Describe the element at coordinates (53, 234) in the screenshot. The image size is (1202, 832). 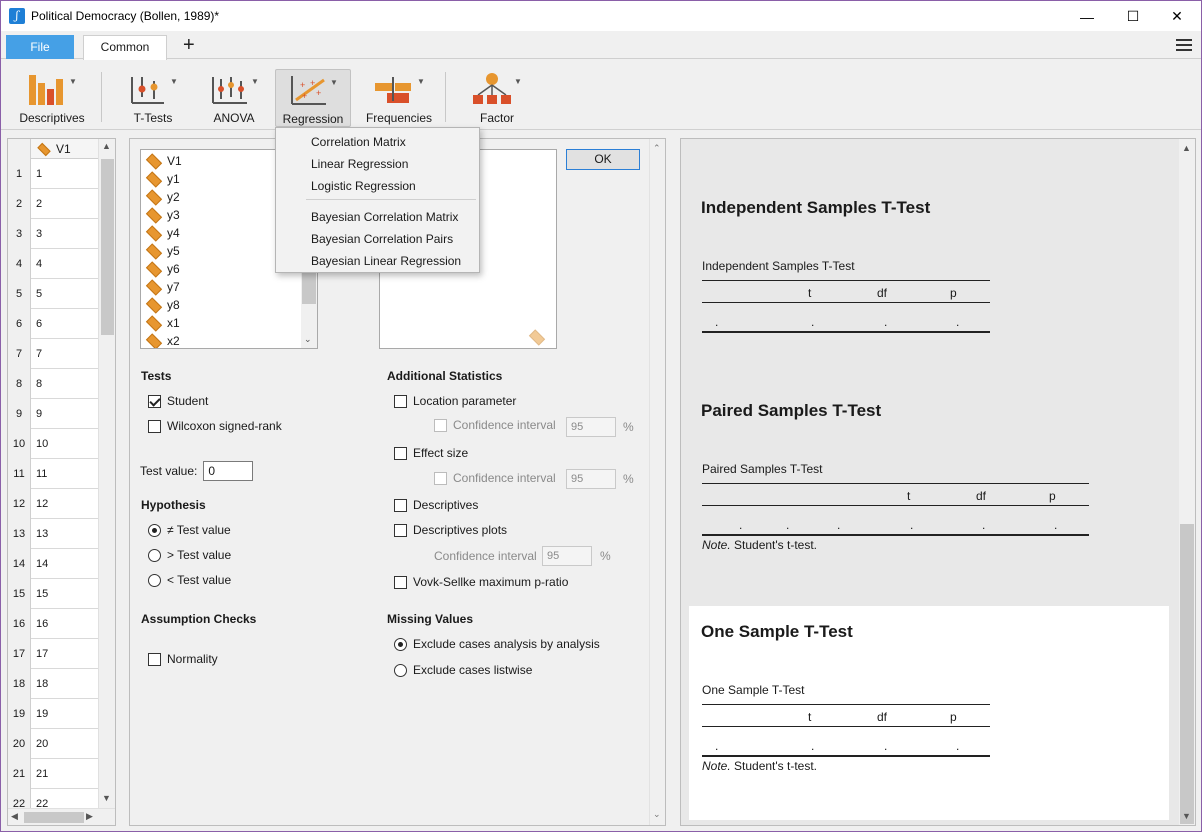
I see `table-row: 33` at that location.